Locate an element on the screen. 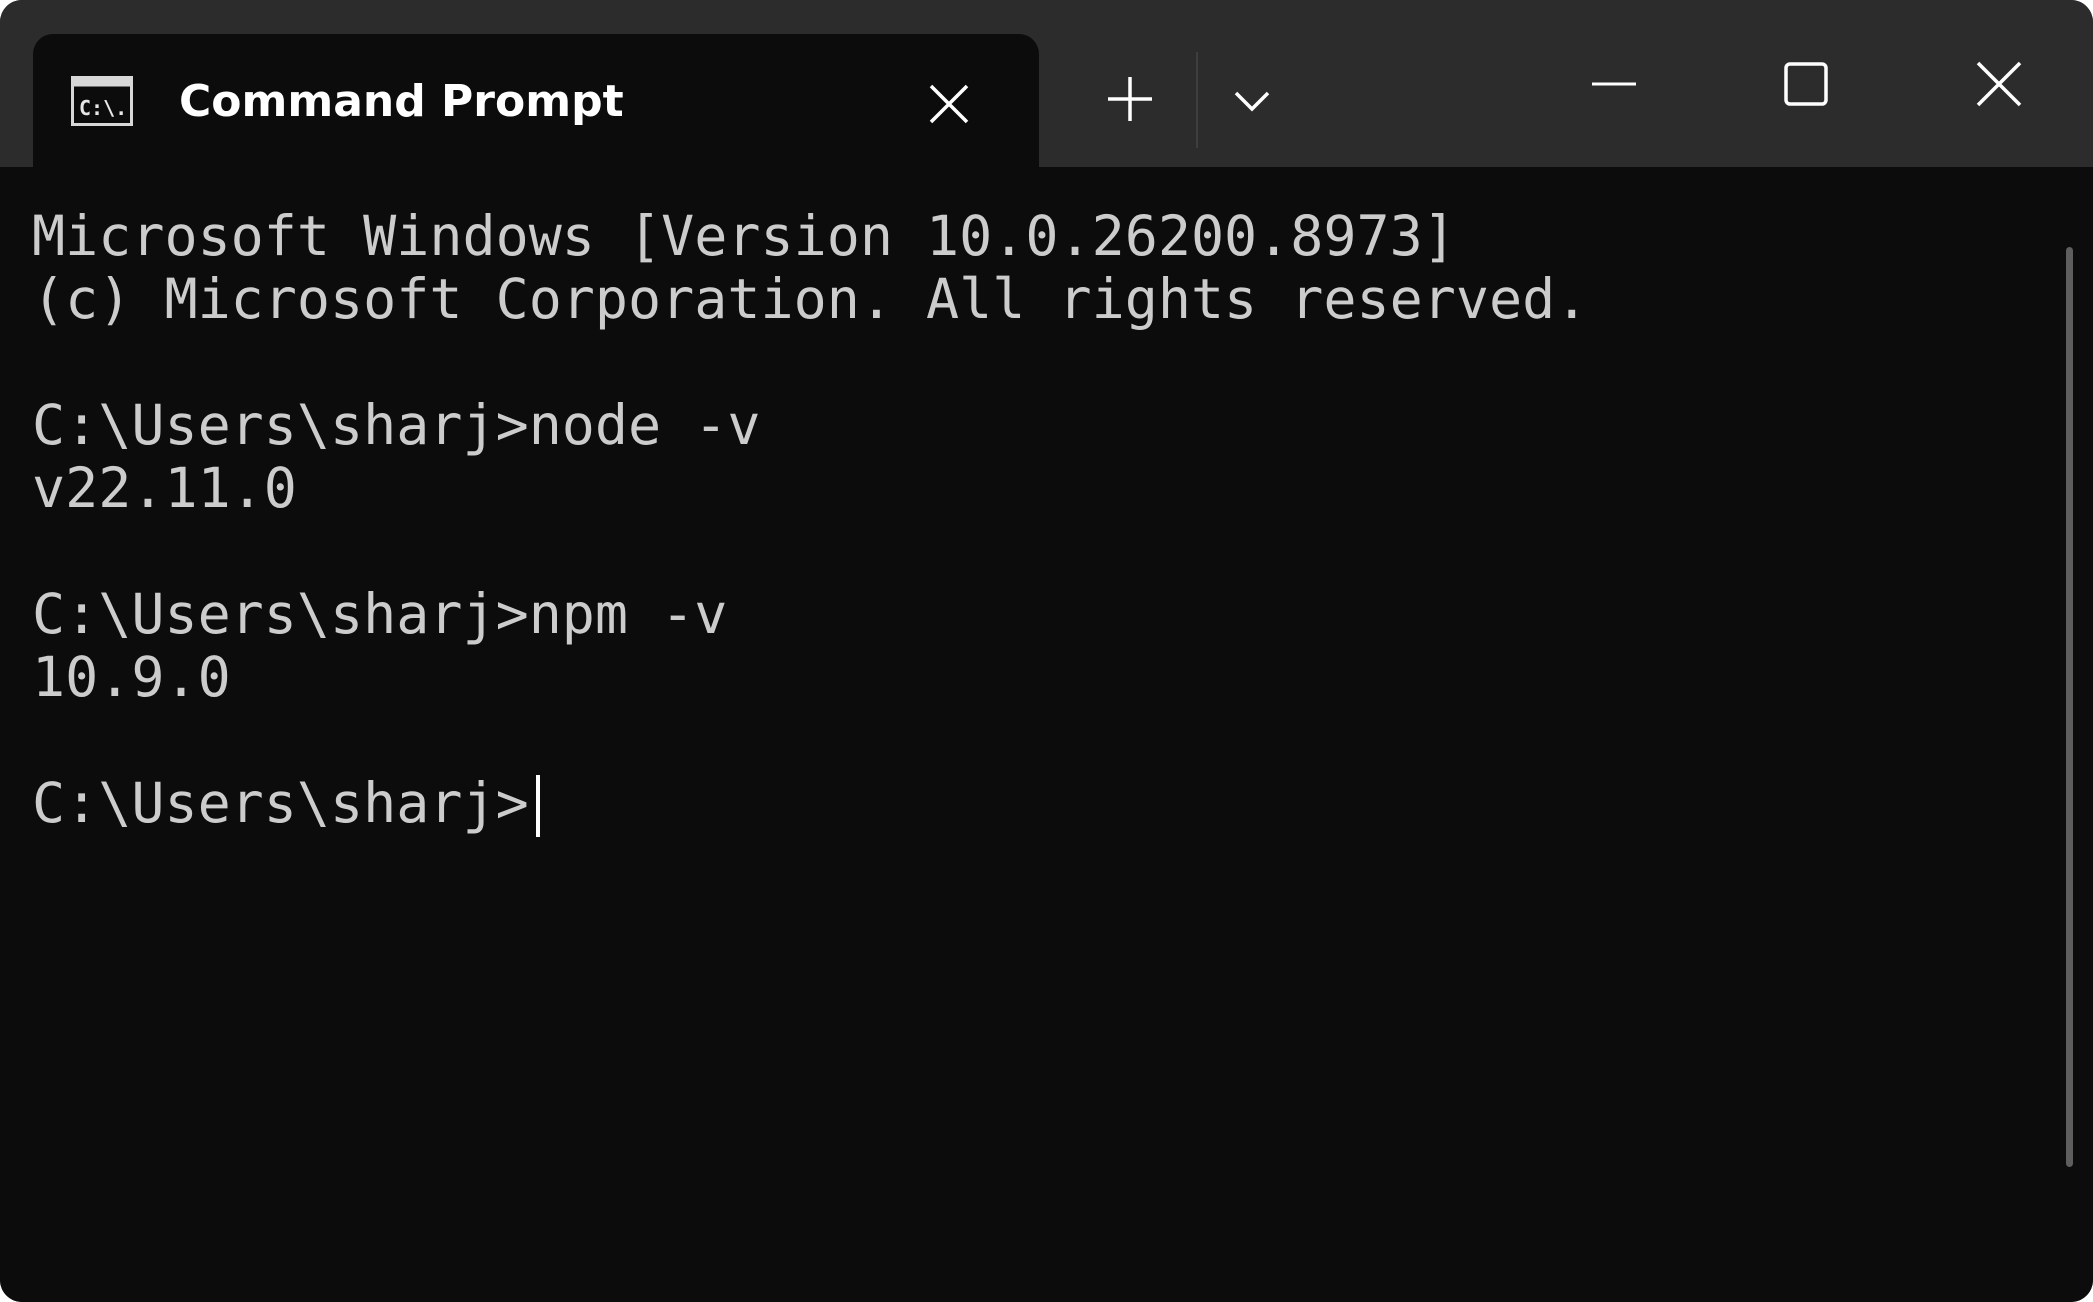  cmd-icon-label: C:\. is located at coordinates (103, 108).